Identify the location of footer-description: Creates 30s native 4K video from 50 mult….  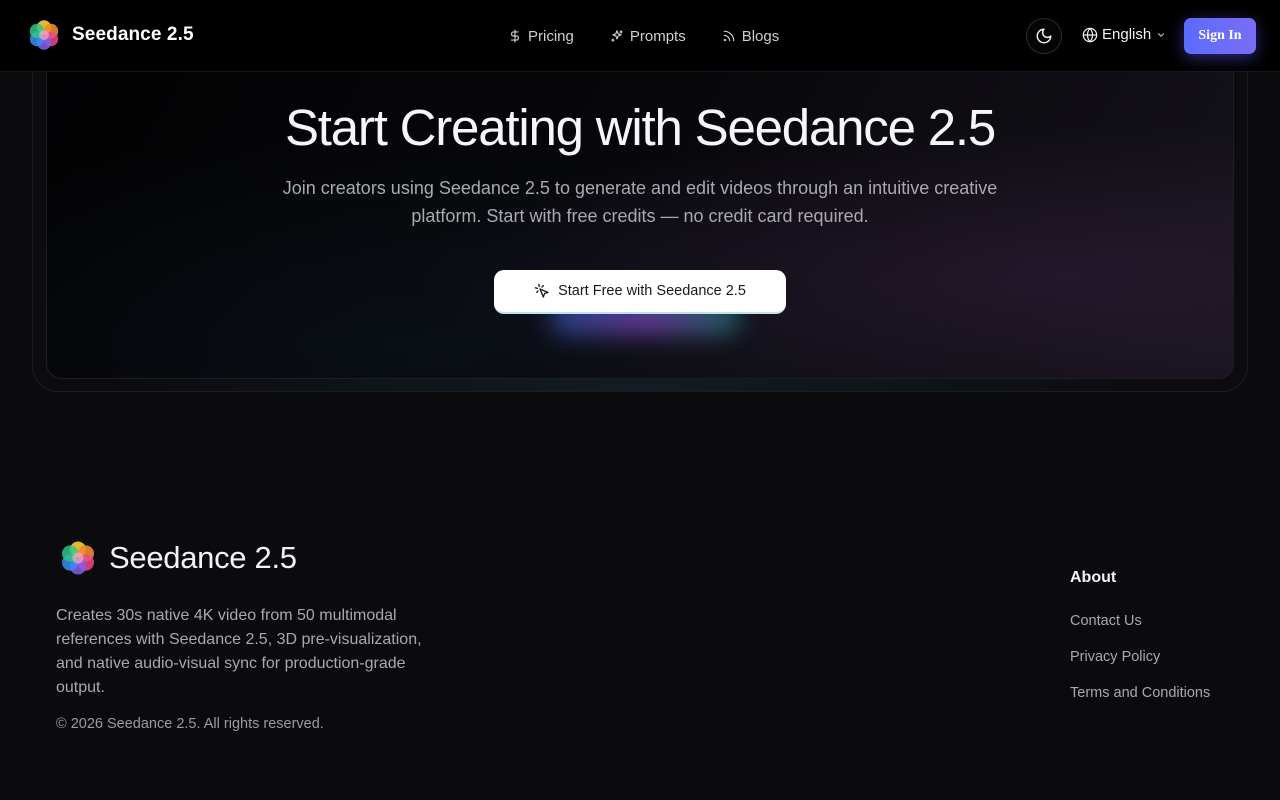
(239, 651).